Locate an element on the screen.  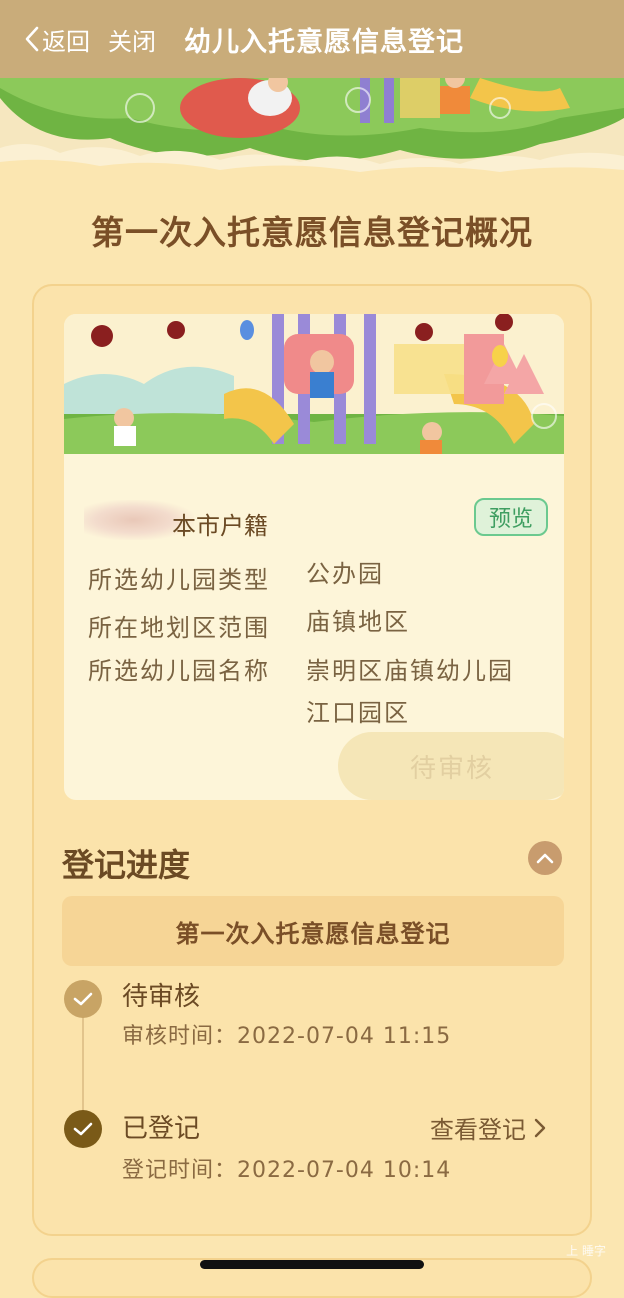
step-time-value: 2022-07-04 10:14 is located at coordinates (344, 1170).